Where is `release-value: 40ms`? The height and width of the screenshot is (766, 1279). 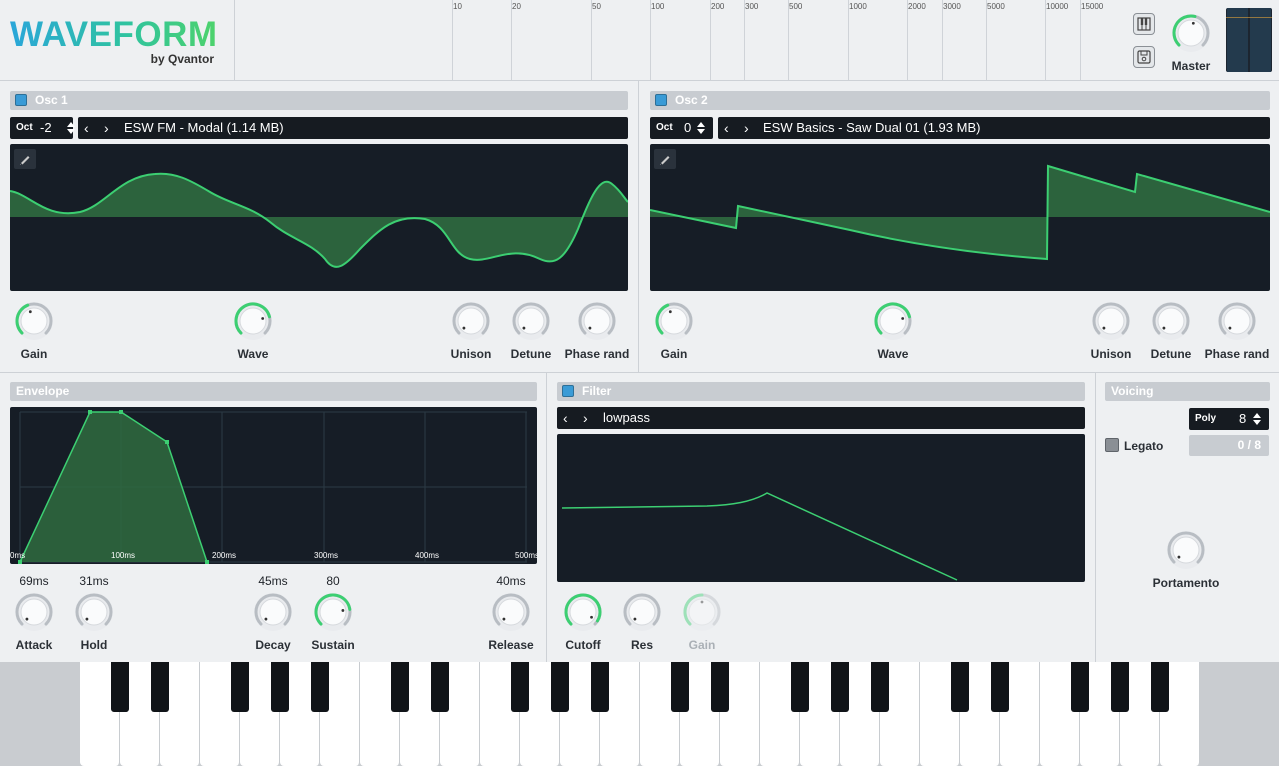 release-value: 40ms is located at coordinates (511, 581).